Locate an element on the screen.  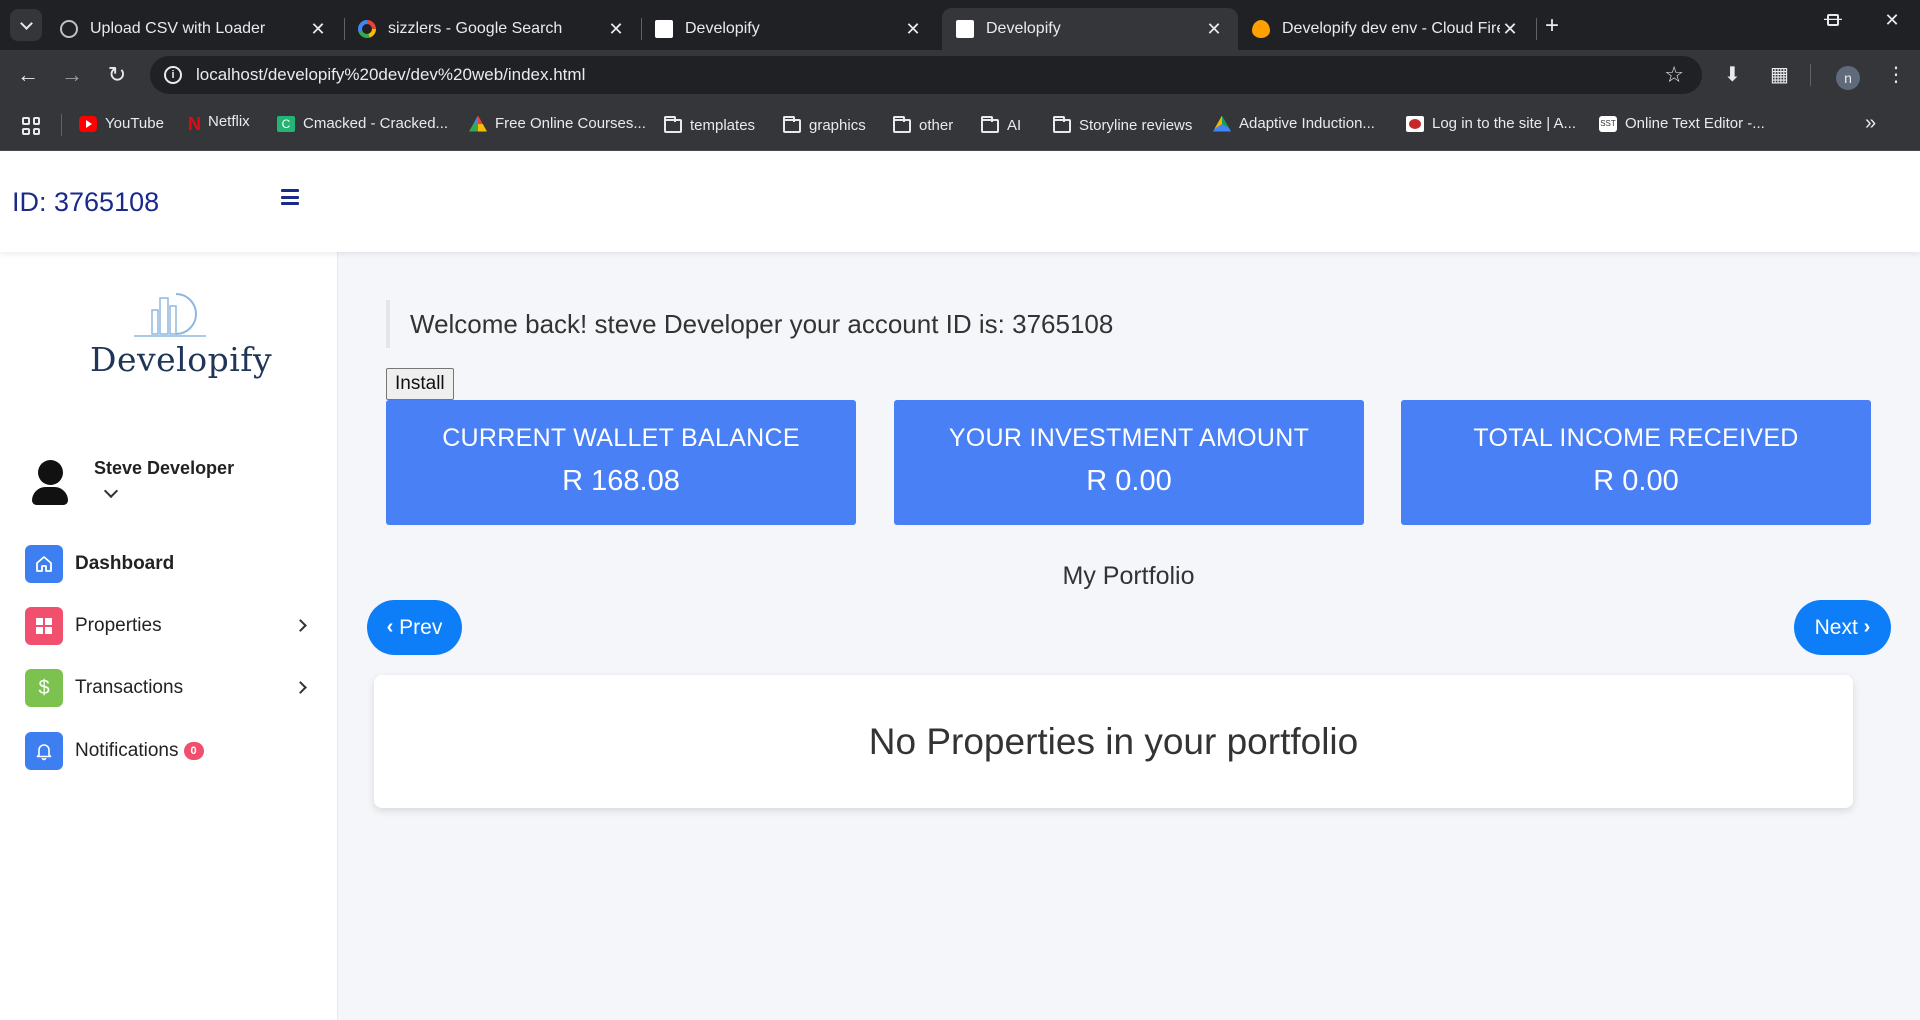
bookmark-netflix: N Netflix is located at coordinates (219, 123).